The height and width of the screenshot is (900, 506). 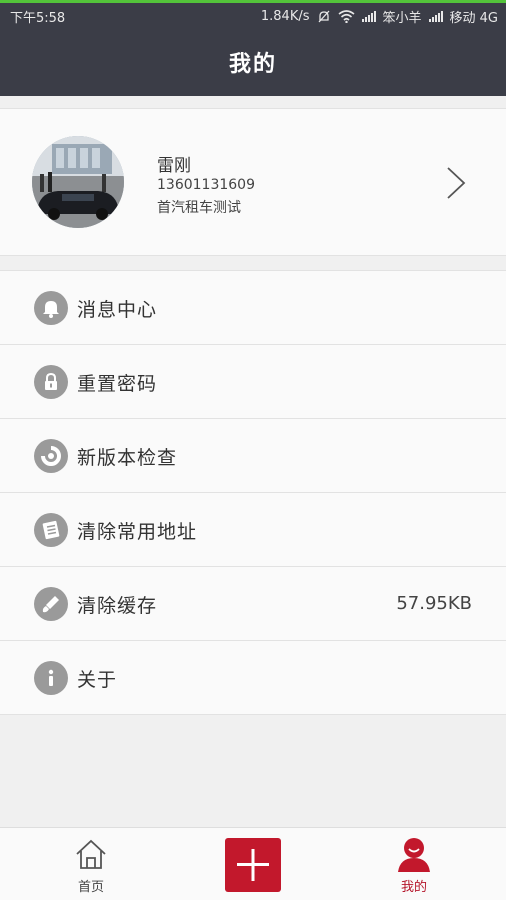 What do you see at coordinates (206, 185) in the screenshot?
I see `profile-phone: 13601131609` at bounding box center [206, 185].